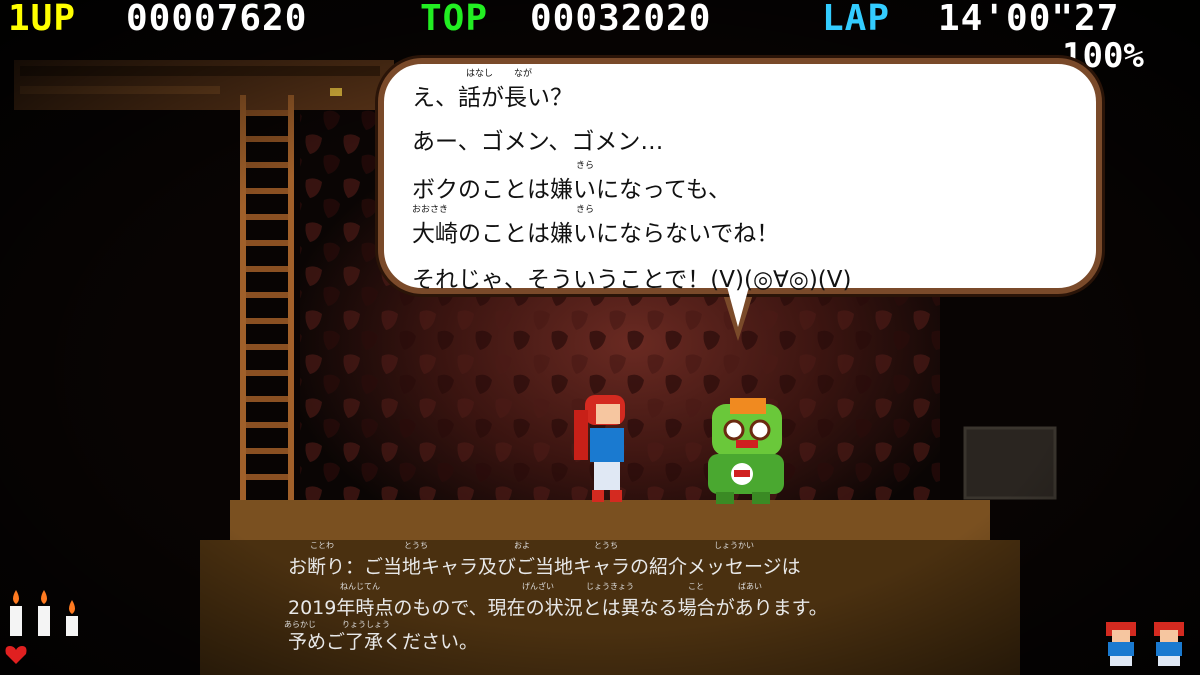  What do you see at coordinates (594, 628) in the screenshot?
I see `status-icons` at bounding box center [594, 628].